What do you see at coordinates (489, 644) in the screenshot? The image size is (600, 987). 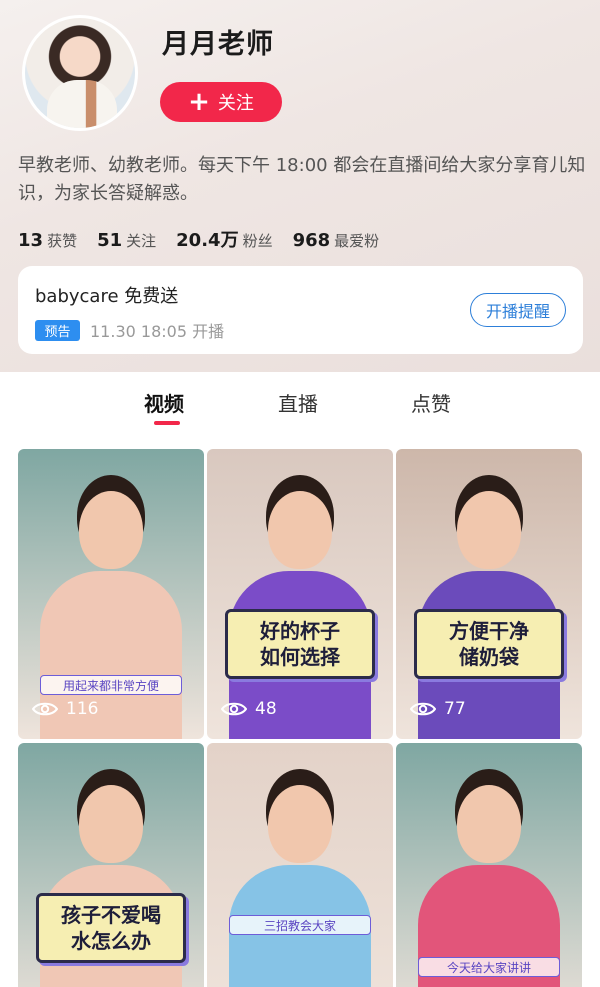 I see `video-caption: 方便干净 储奶袋` at bounding box center [489, 644].